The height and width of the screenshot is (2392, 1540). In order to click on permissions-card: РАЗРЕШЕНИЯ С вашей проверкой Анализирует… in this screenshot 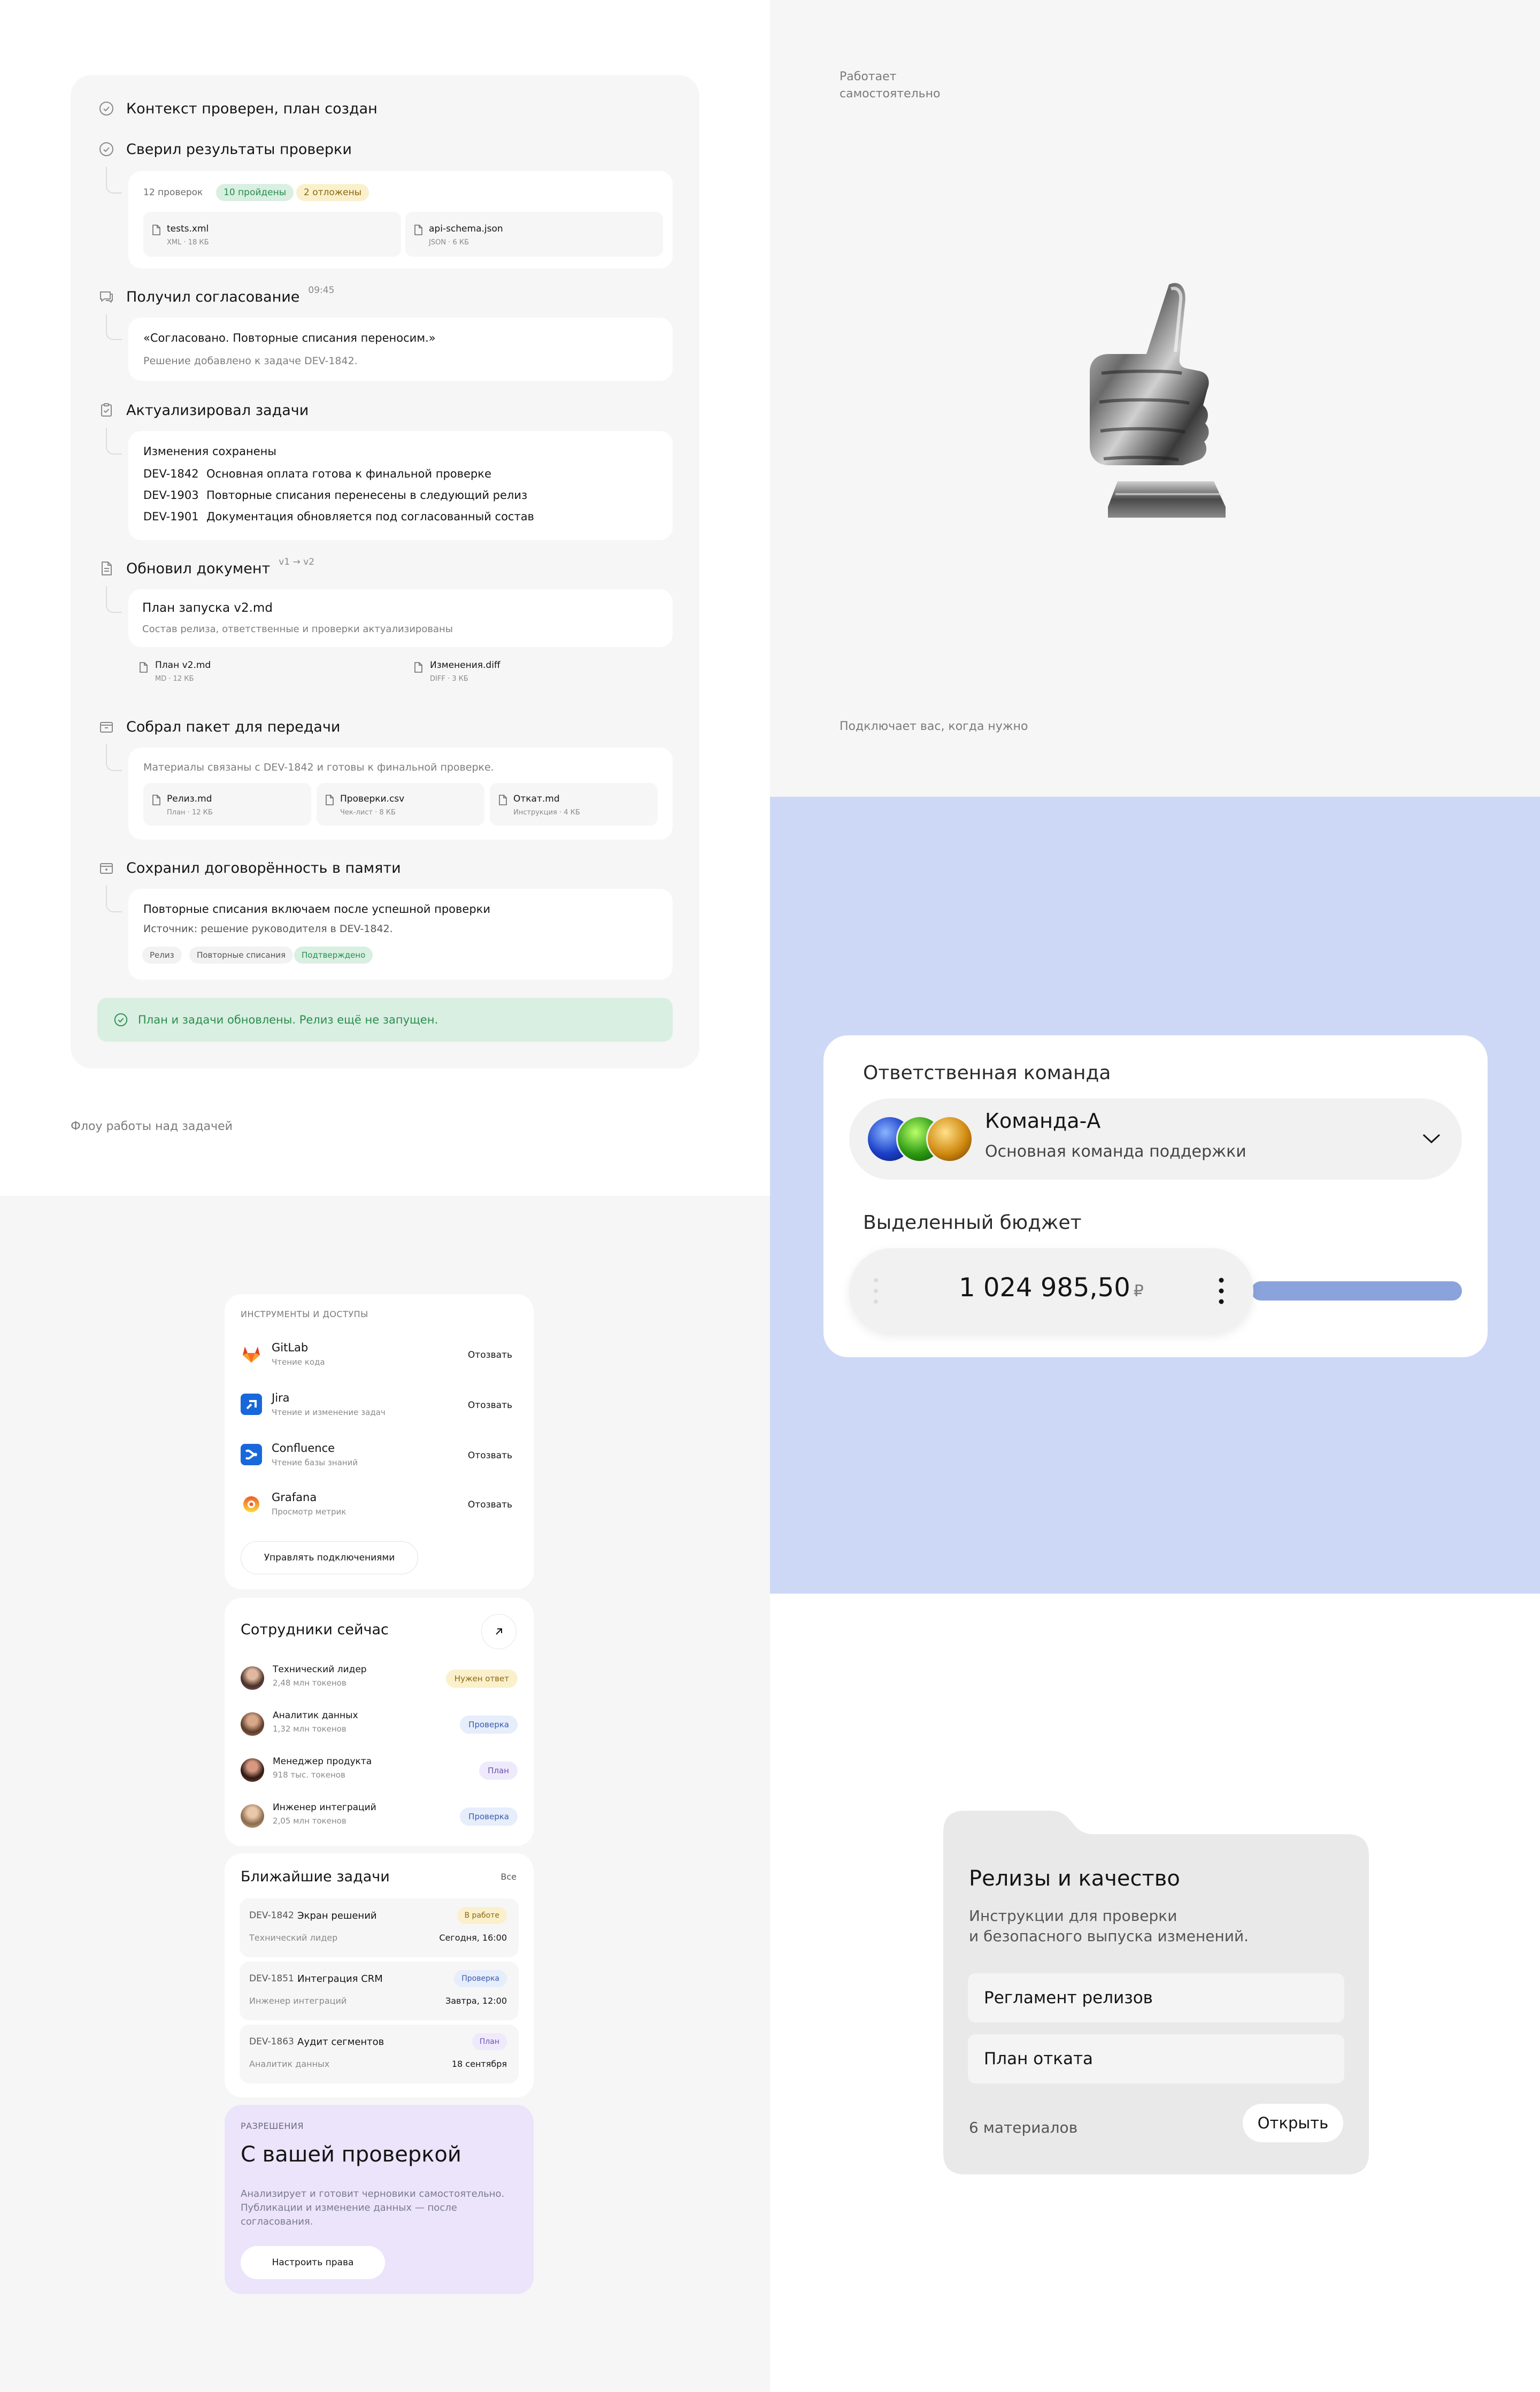, I will do `click(379, 2199)`.